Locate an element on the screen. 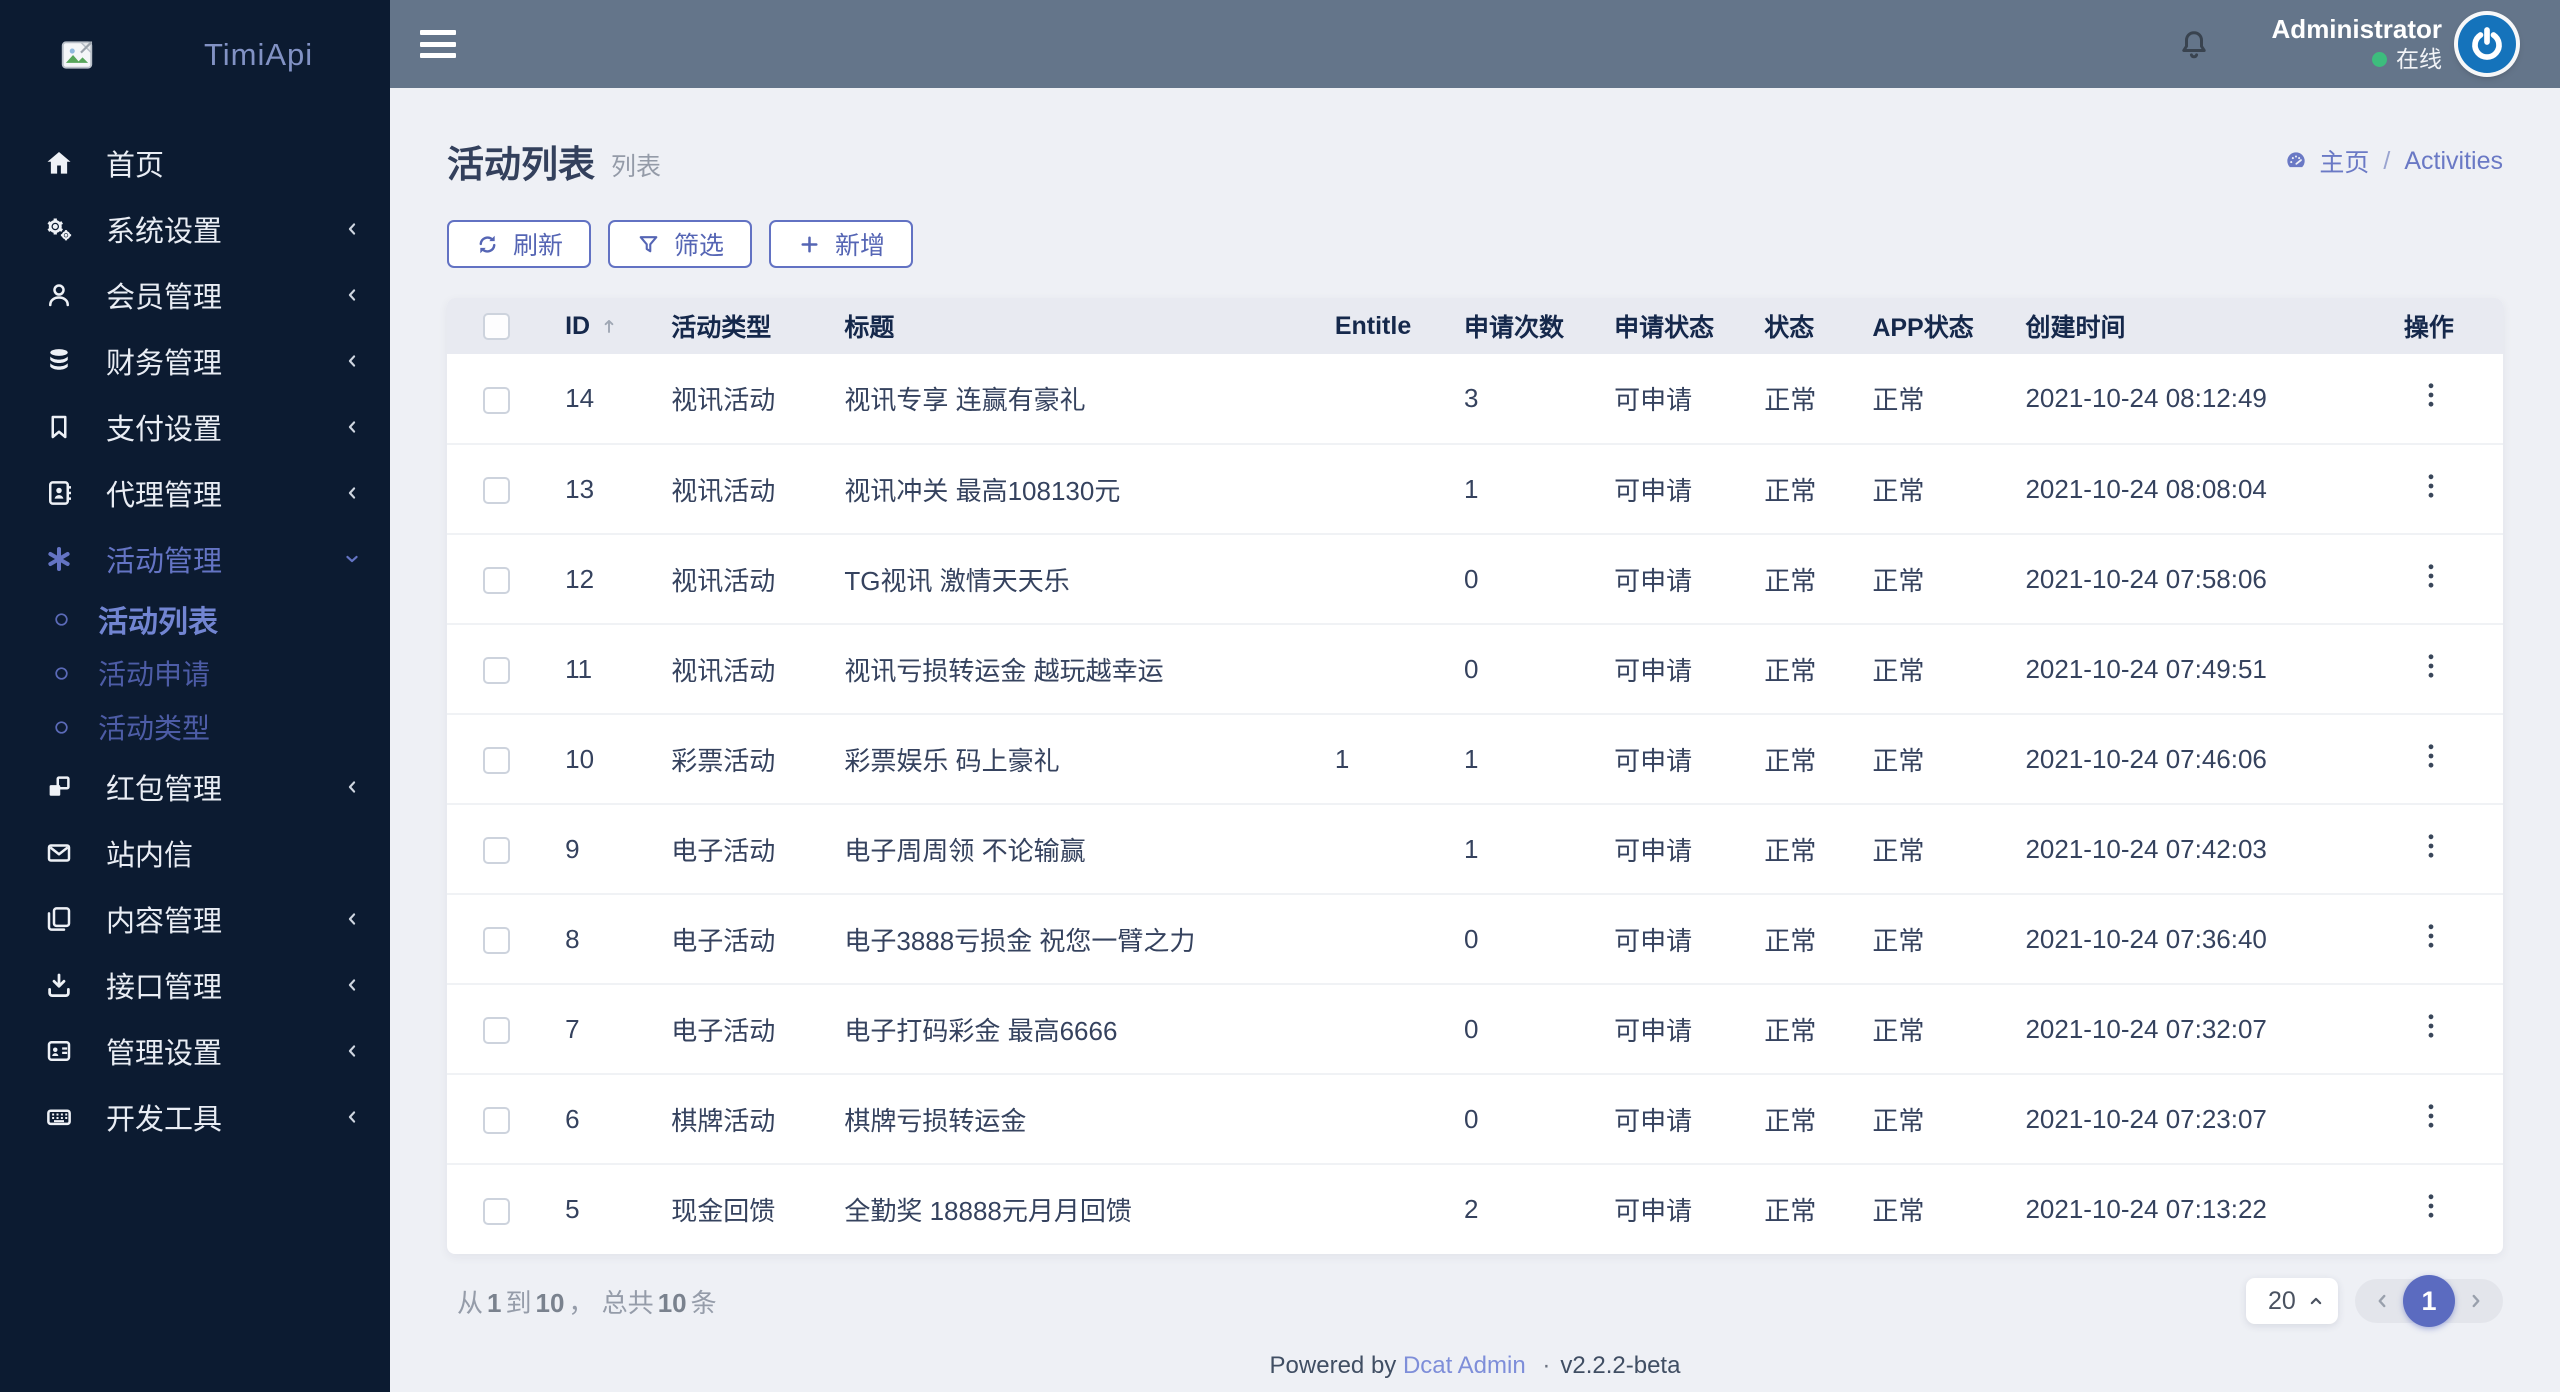  sidebar-item-8: 站内信 is located at coordinates (195, 853).